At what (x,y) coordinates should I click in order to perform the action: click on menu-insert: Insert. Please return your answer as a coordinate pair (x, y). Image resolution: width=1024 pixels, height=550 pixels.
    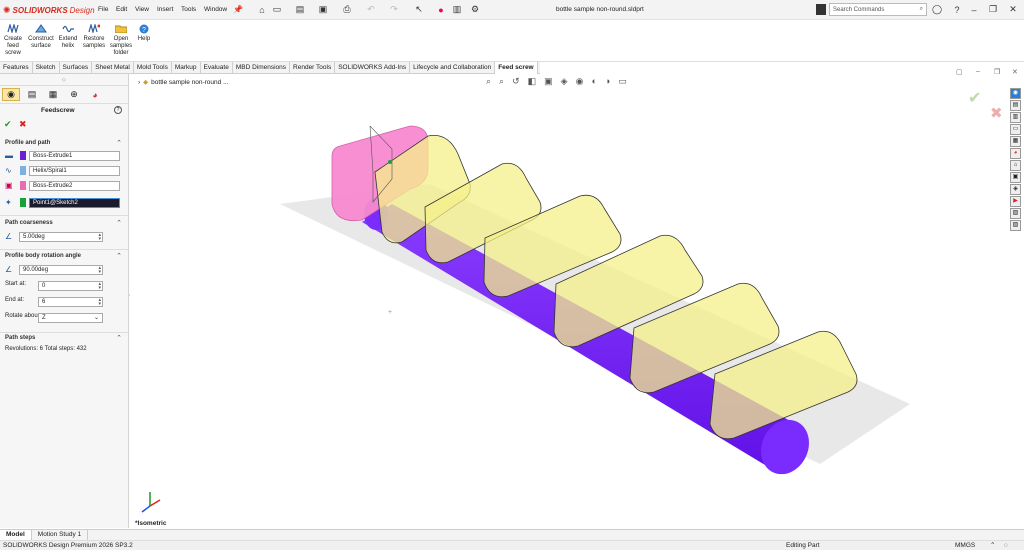
    Looking at the image, I should click on (165, 9).